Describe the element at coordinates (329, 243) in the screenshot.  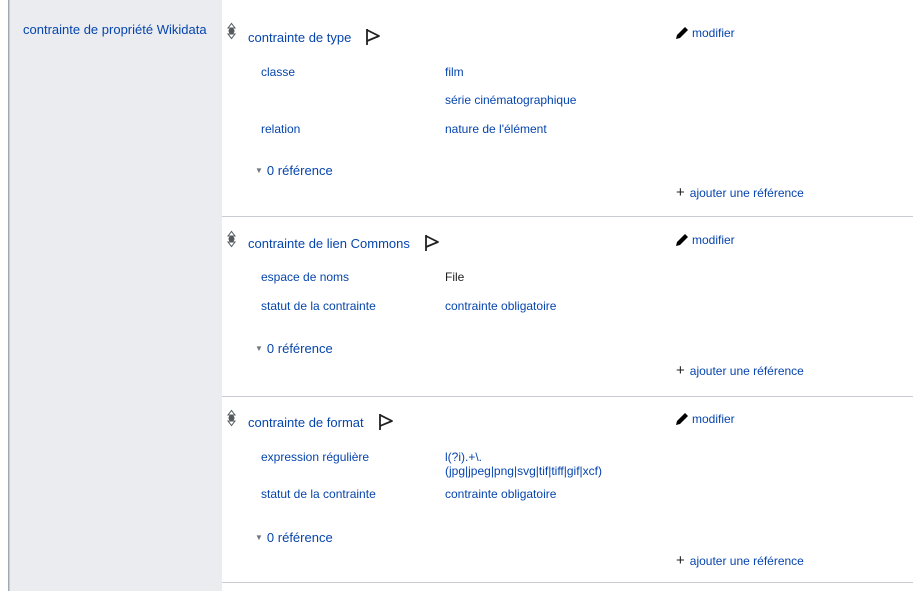
I see `statement-value-link: contrainte de lien Commons` at that location.